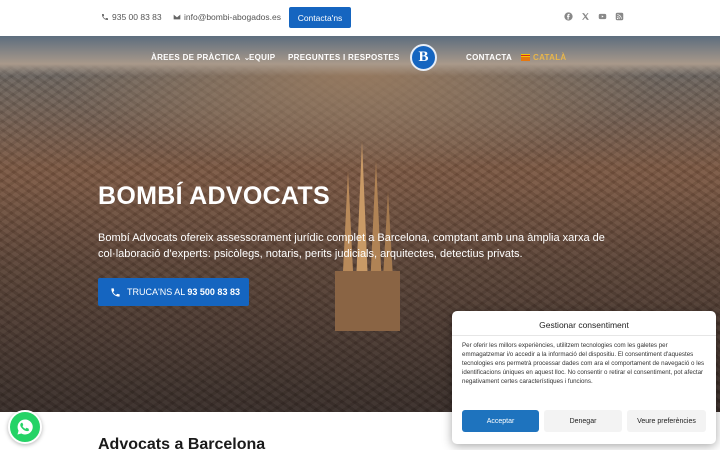 This screenshot has height=450, width=720. What do you see at coordinates (214, 196) in the screenshot?
I see `hero-title: BOMBÍ ADVOCATS` at bounding box center [214, 196].